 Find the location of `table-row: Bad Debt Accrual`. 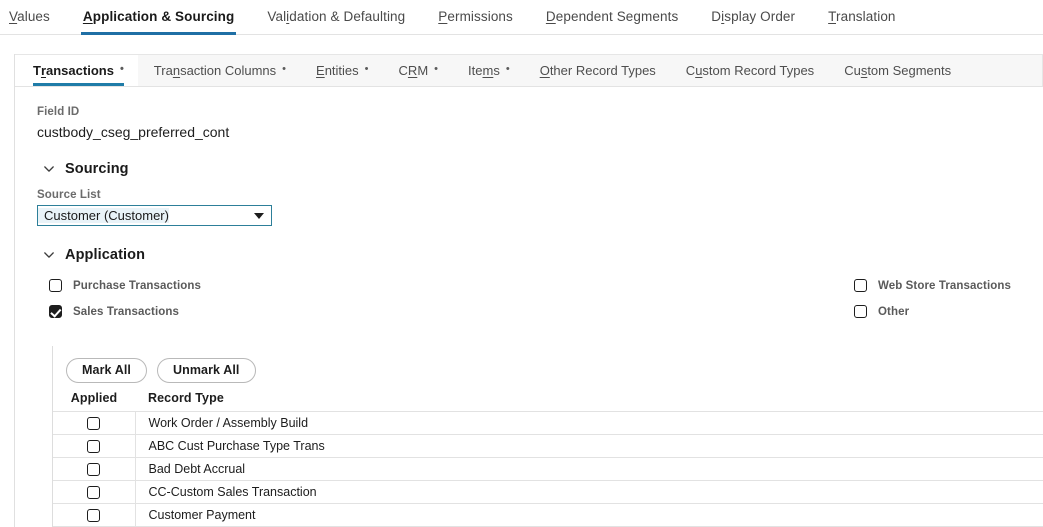

table-row: Bad Debt Accrual is located at coordinates (548, 469).